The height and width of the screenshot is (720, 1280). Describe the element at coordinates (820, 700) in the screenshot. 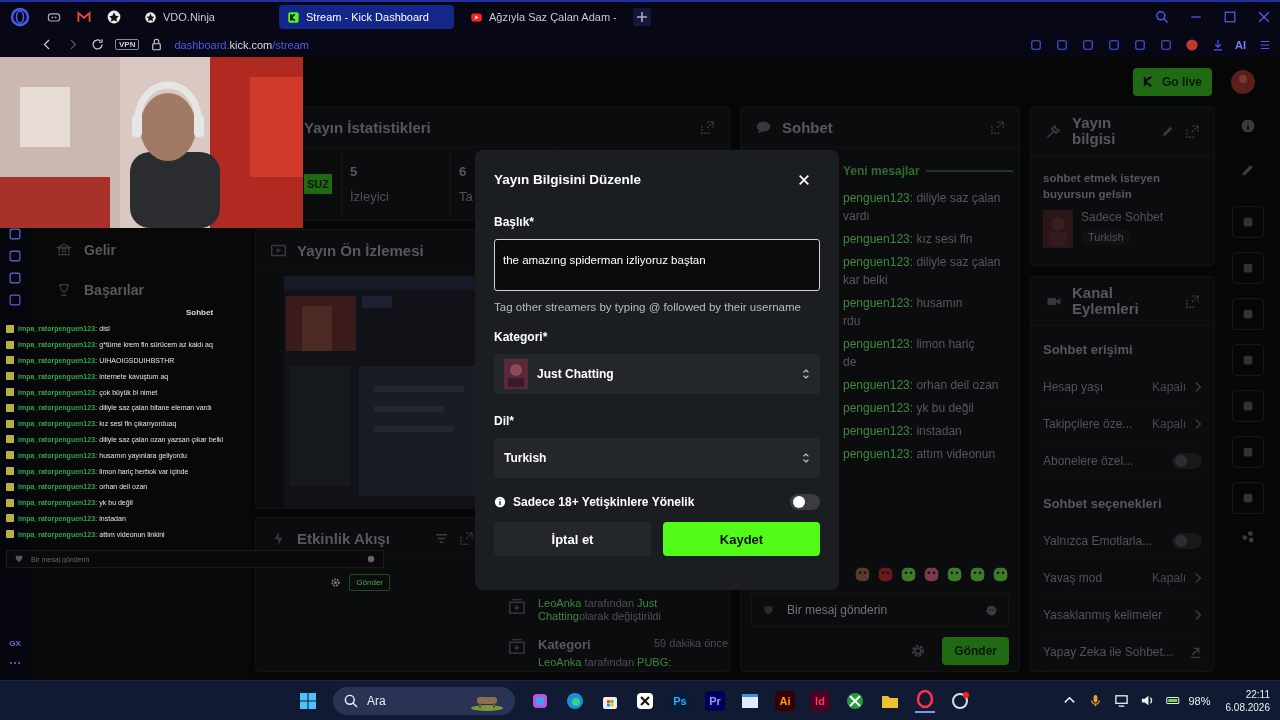

I see `app-icon: Id` at that location.